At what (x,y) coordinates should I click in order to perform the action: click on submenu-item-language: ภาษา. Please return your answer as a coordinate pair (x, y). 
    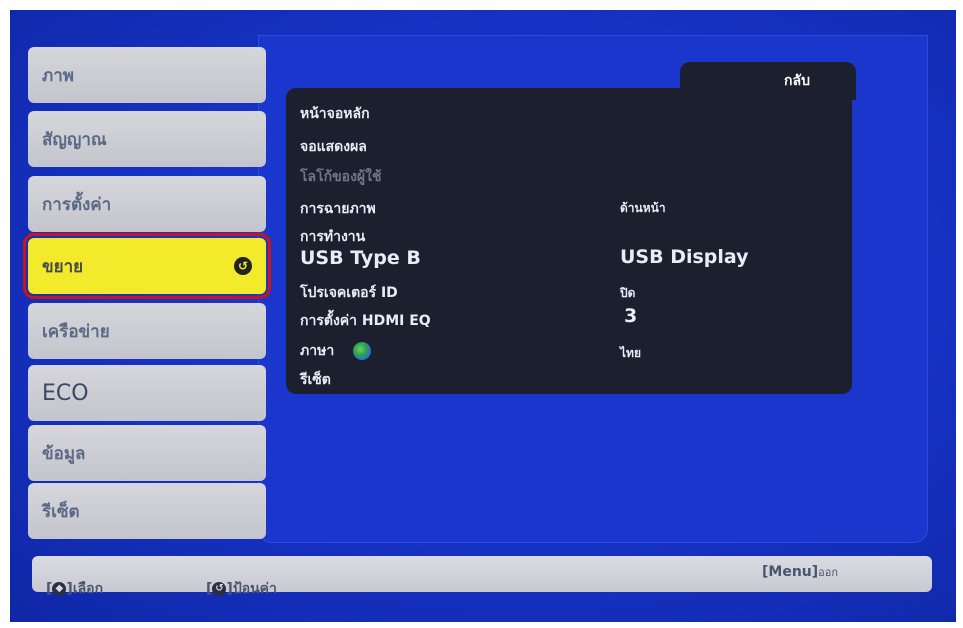
    Looking at the image, I should click on (336, 351).